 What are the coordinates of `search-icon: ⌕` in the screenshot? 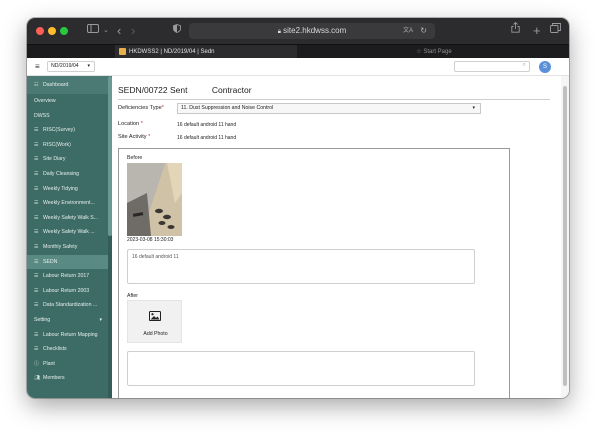 It's located at (524, 65).